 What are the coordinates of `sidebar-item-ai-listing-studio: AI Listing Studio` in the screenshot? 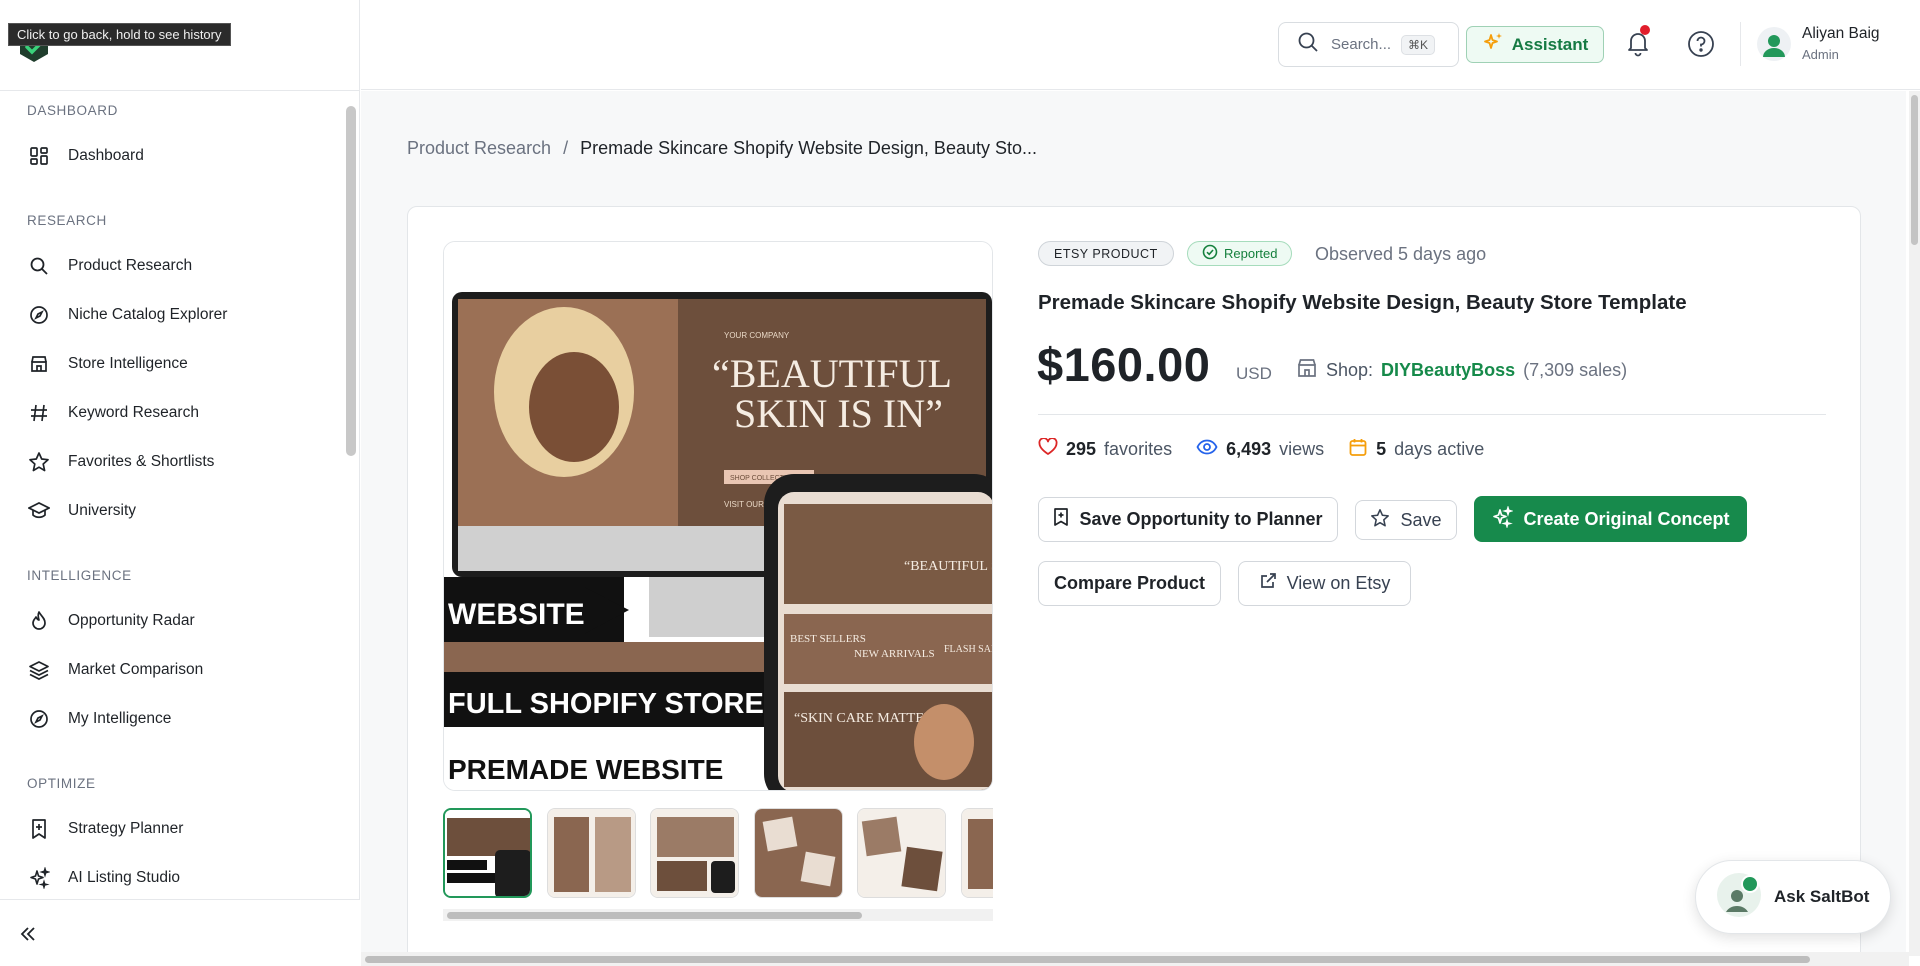 It's located at (171, 876).